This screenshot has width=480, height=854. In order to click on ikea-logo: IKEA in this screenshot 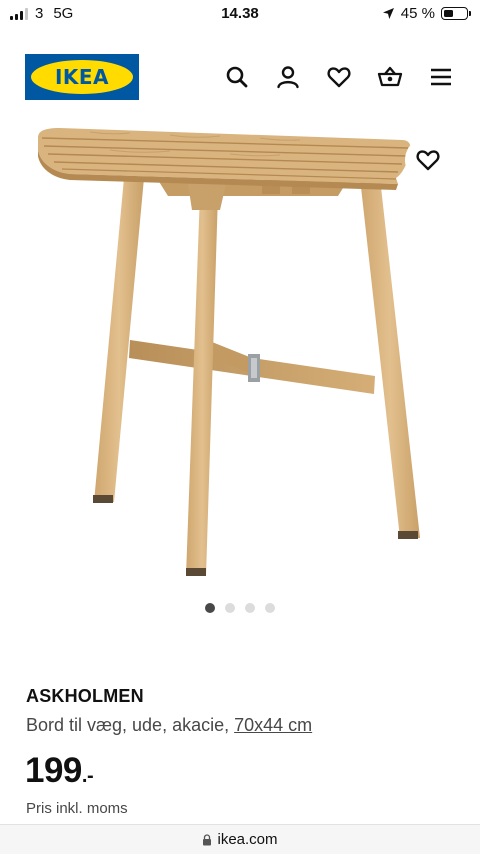, I will do `click(82, 77)`.